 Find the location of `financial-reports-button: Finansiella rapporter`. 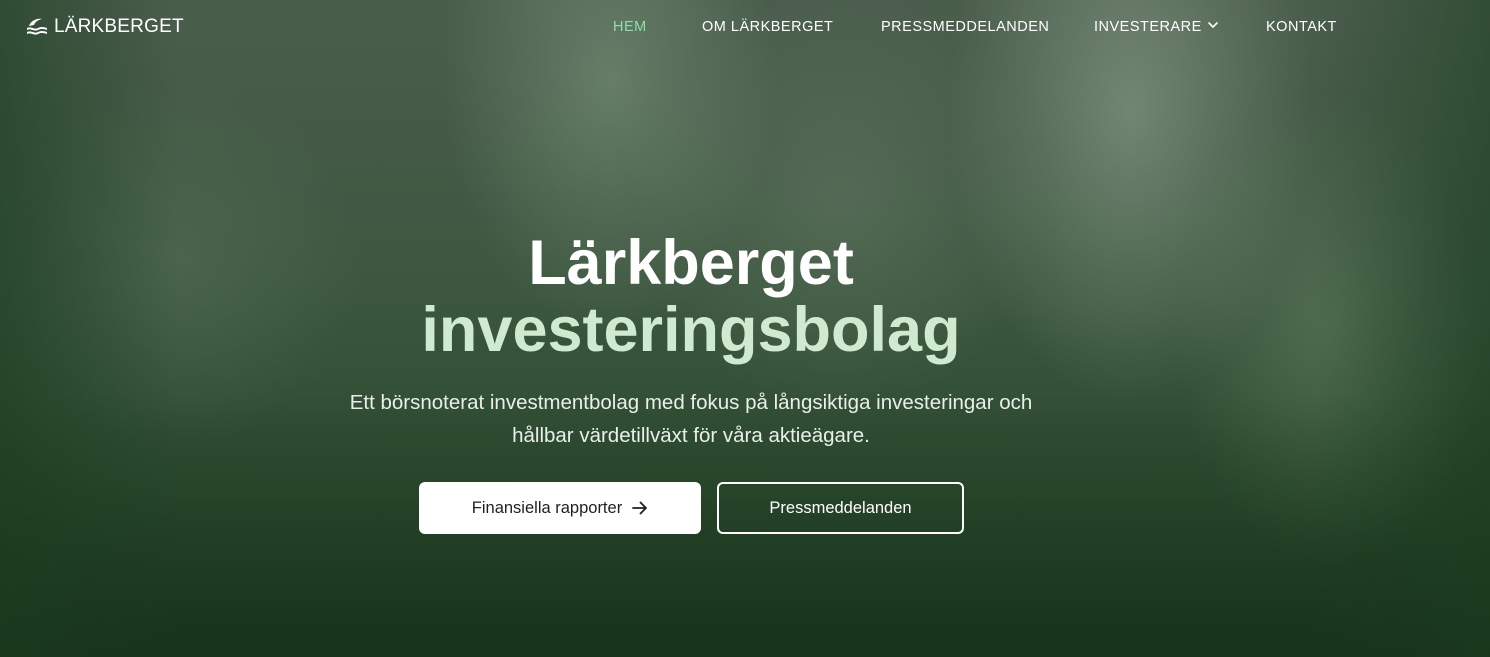

financial-reports-button: Finansiella rapporter is located at coordinates (560, 508).